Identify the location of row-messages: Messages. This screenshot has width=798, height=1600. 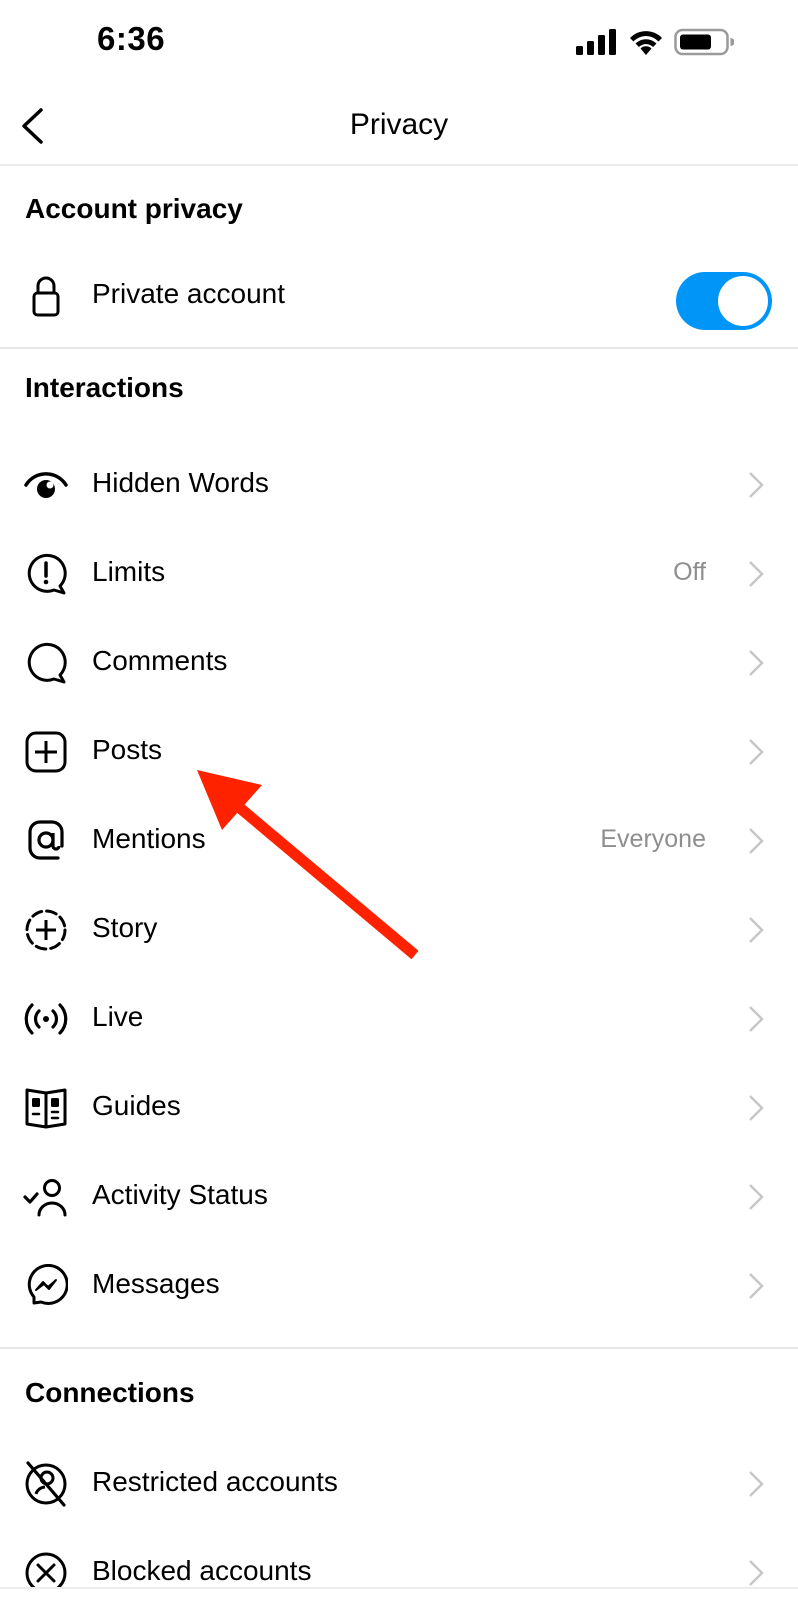
(399, 1286).